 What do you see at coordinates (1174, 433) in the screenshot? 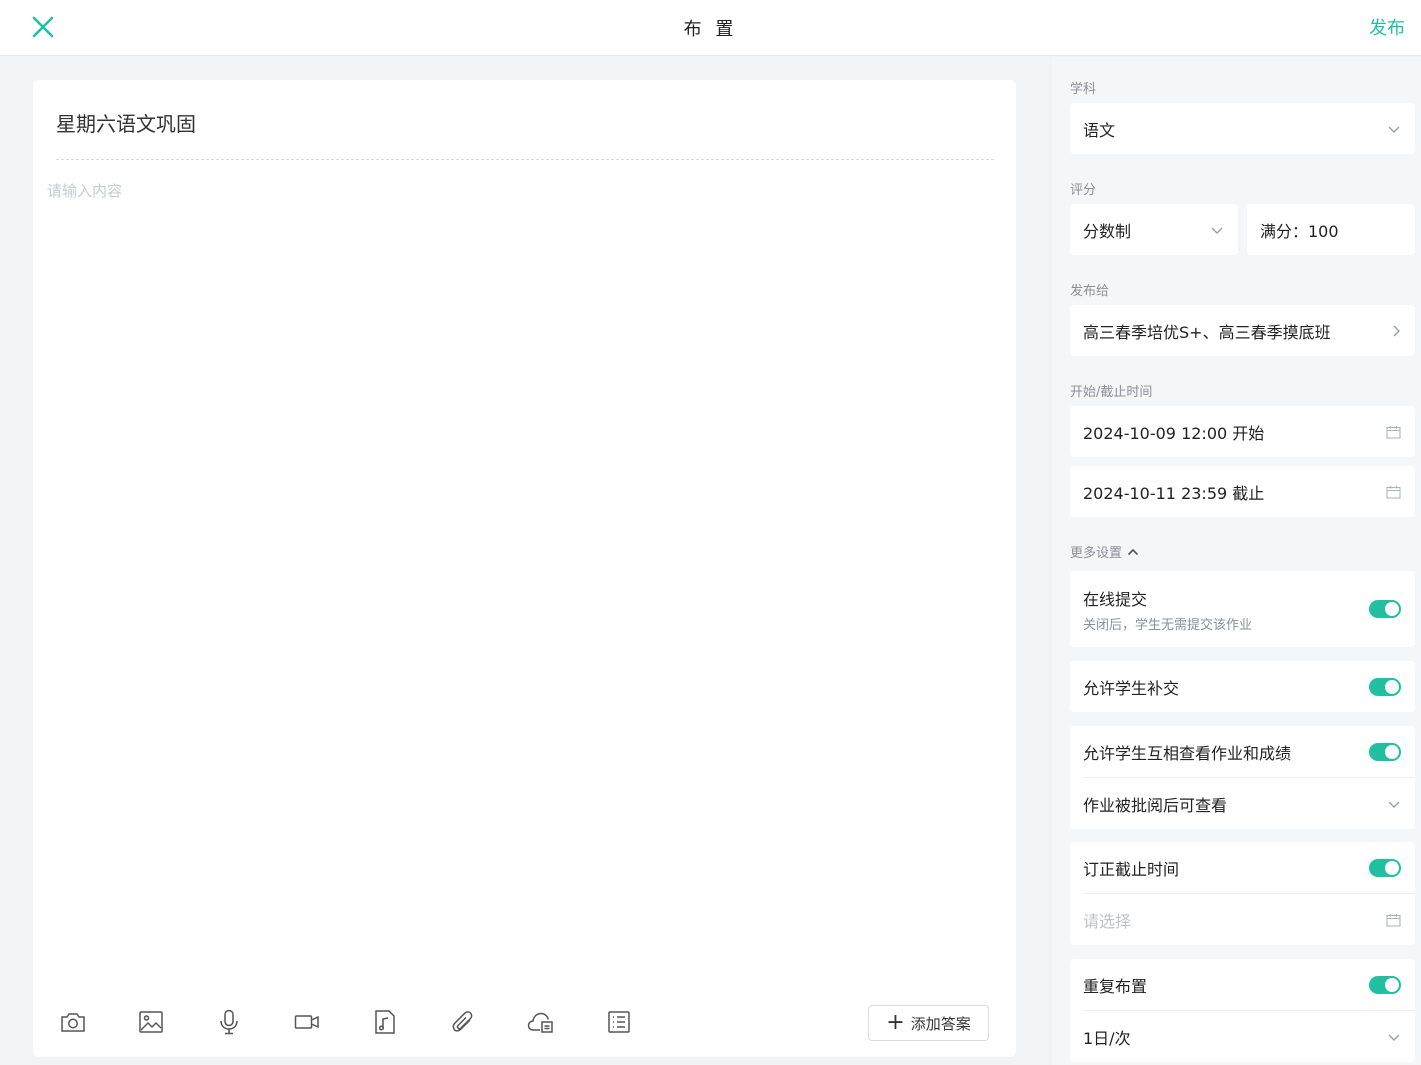
I see `start-time-value: 2024-10-09 12:00 开始` at bounding box center [1174, 433].